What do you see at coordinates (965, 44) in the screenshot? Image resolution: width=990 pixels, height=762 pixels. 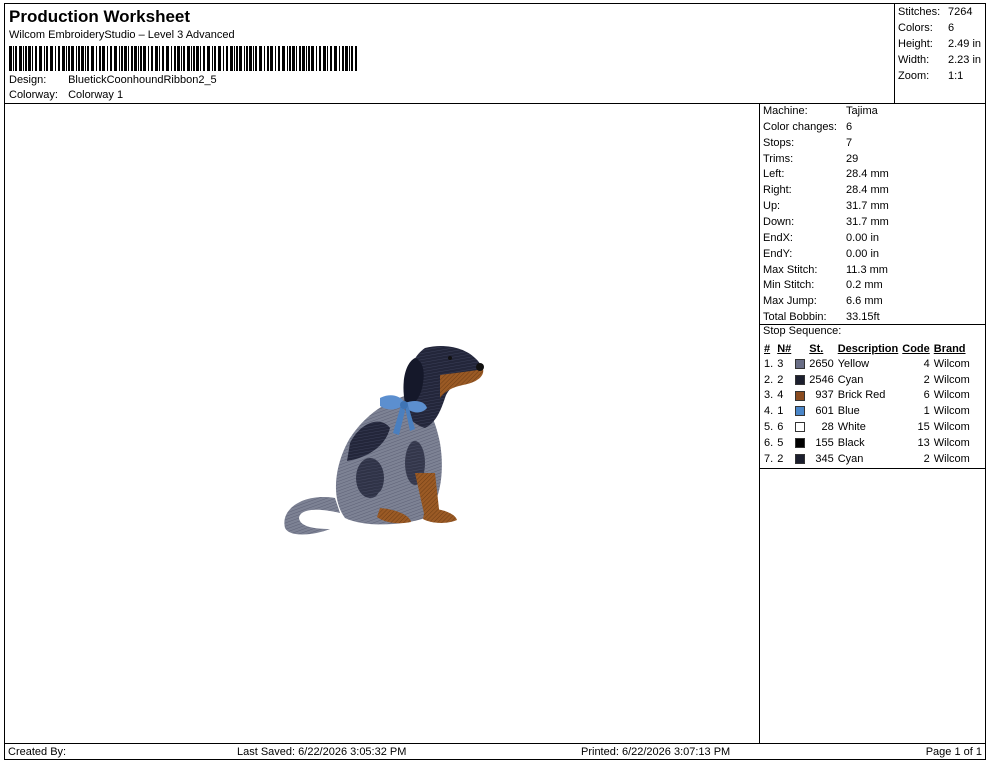 I see `summary-value: 2.49 in` at bounding box center [965, 44].